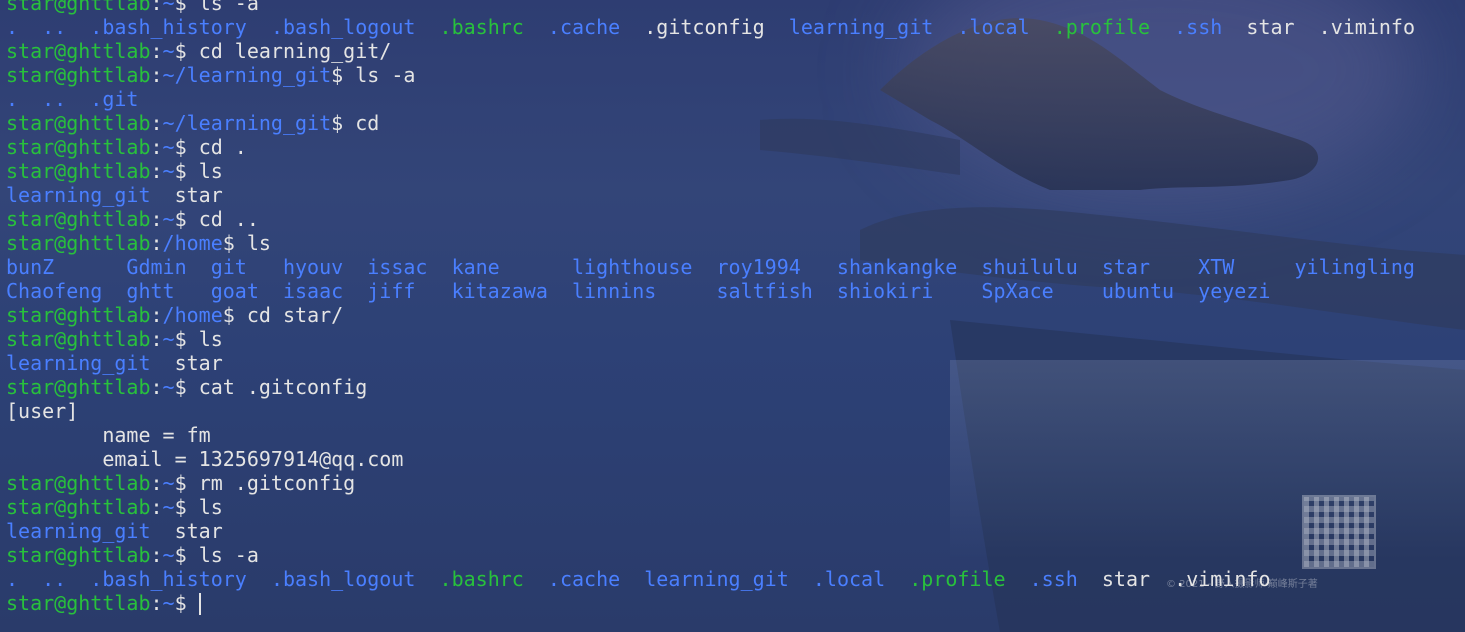 The image size is (1465, 632). I want to click on directory-entry: yeyezi, so click(1234, 291).